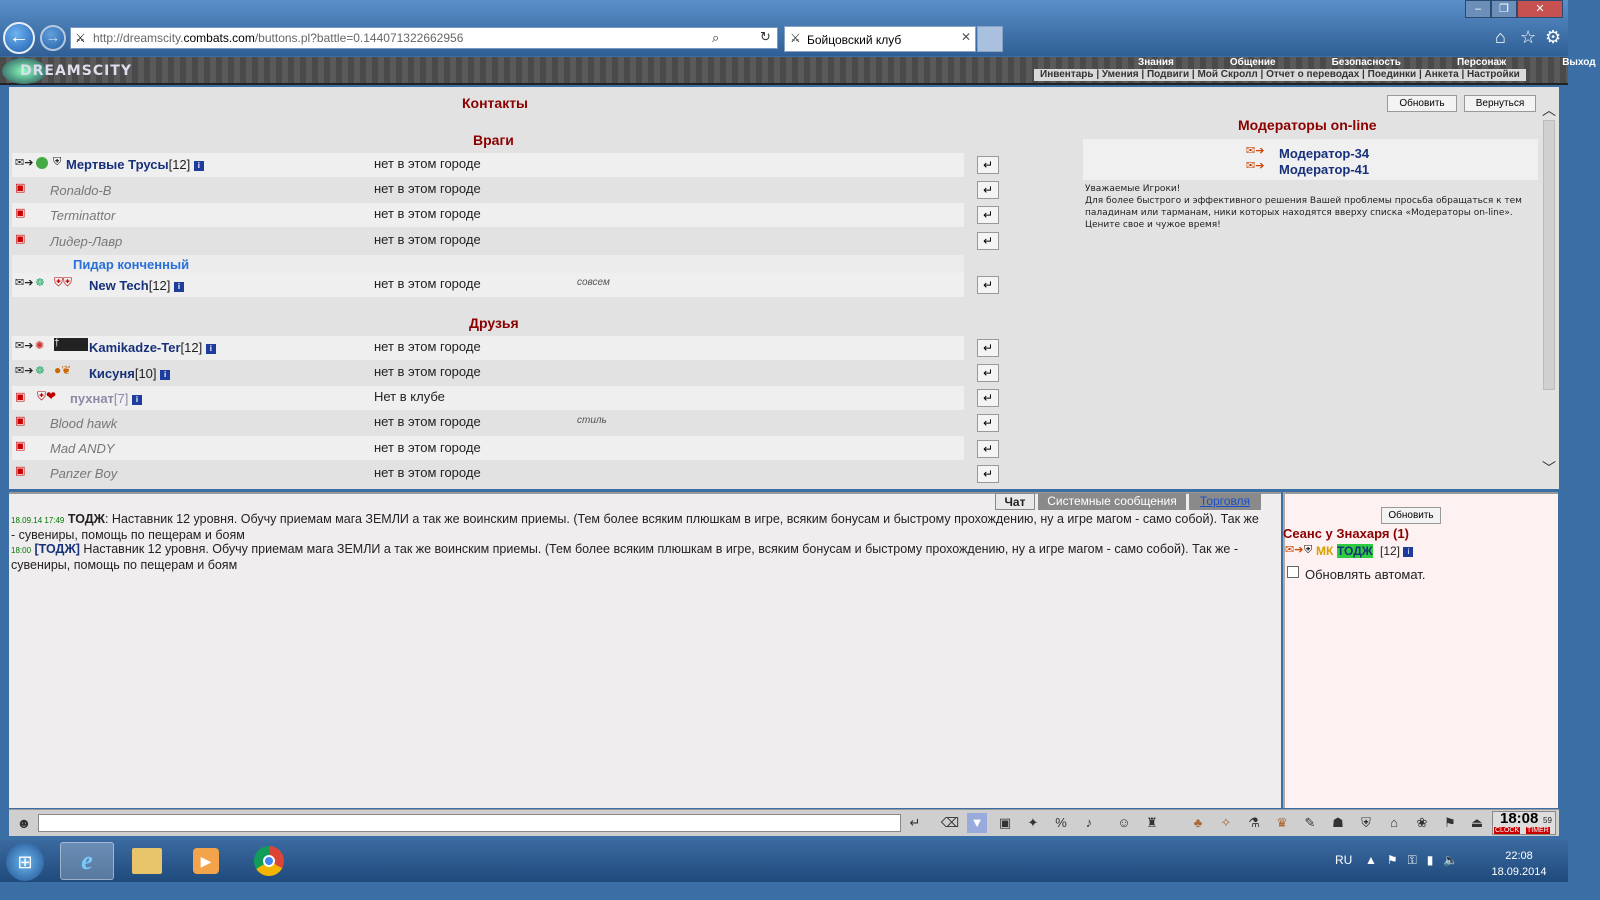 The height and width of the screenshot is (900, 1600). What do you see at coordinates (1005, 823) in the screenshot?
I see `save-icon: ▣` at bounding box center [1005, 823].